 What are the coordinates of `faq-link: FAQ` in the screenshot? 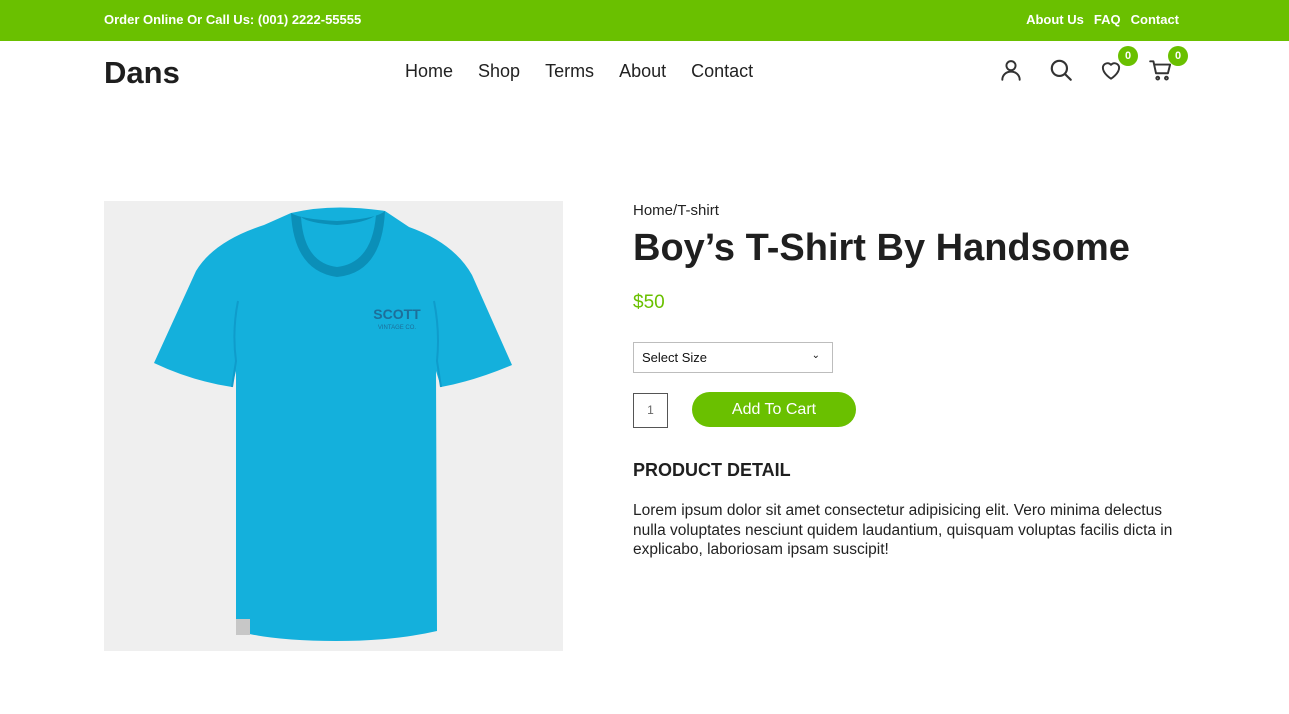 It's located at (1107, 19).